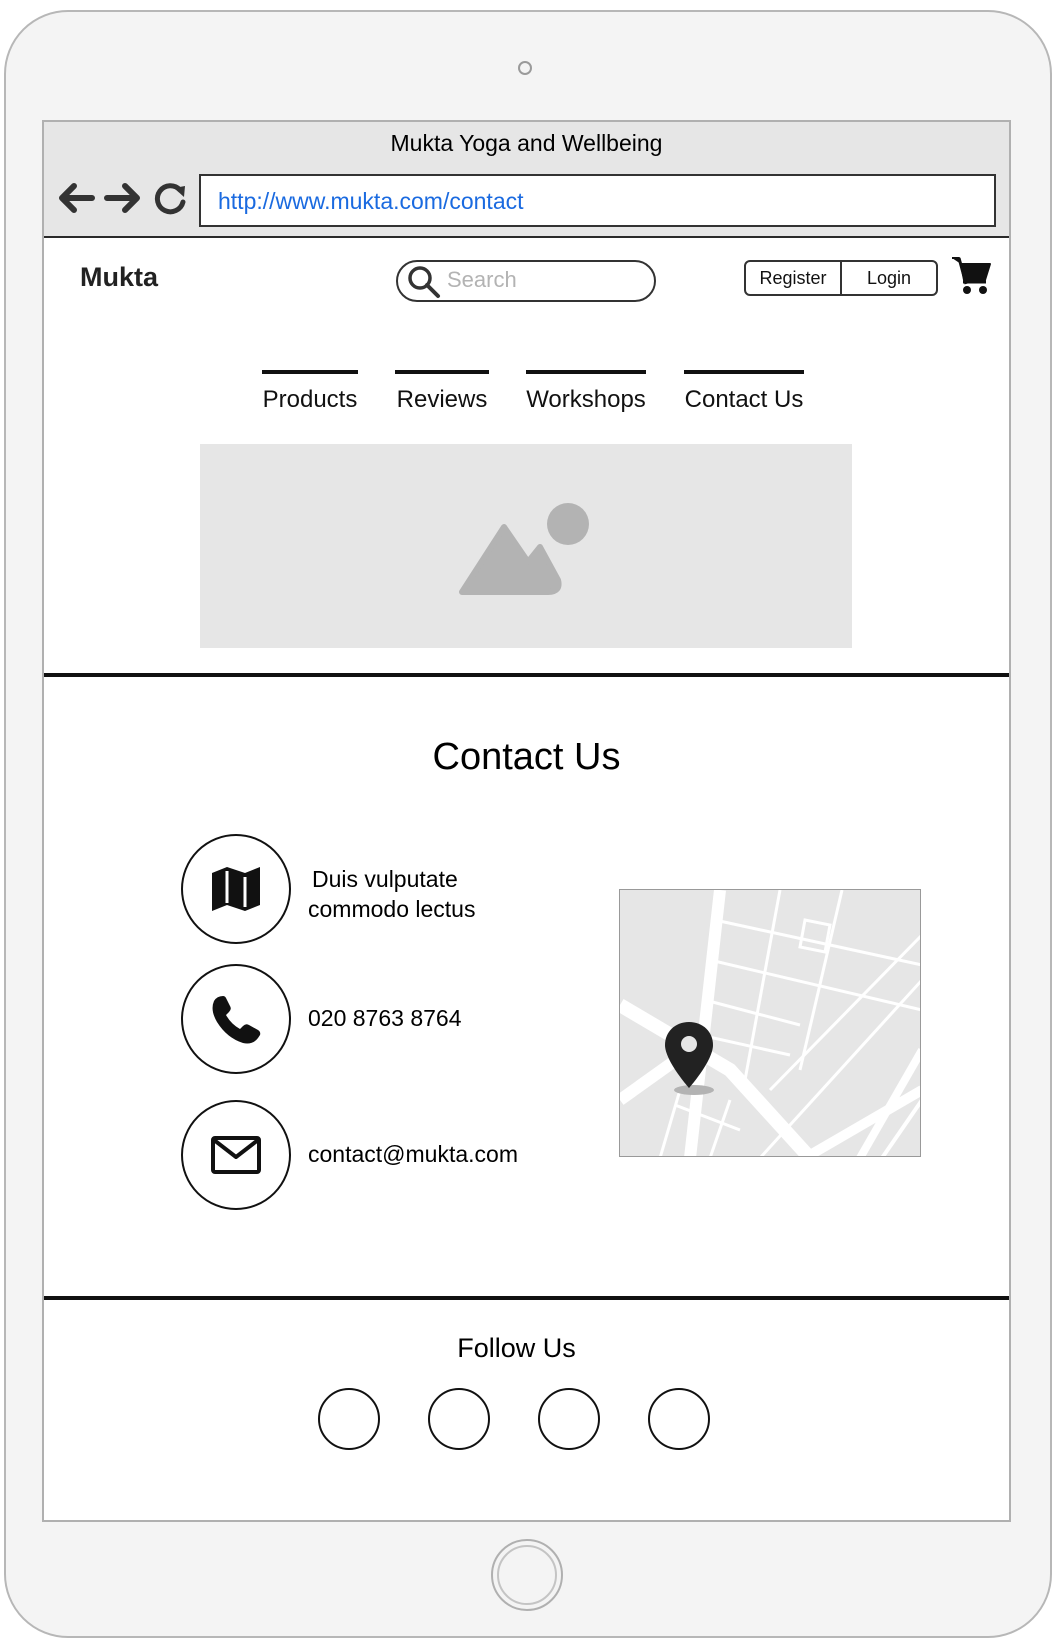  Describe the element at coordinates (385, 1018) in the screenshot. I see `phone-number: 020 8763 8764` at that location.